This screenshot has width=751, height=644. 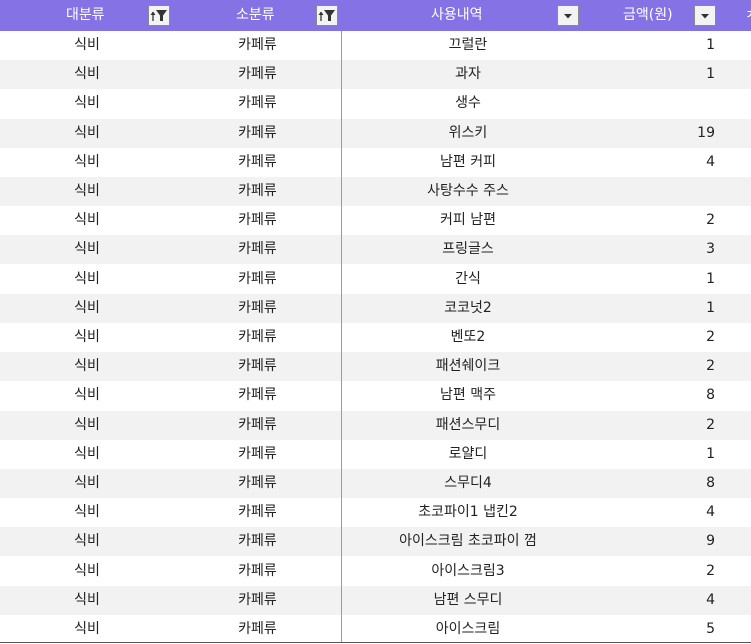 I want to click on item-cell: 로얄디, so click(x=468, y=454).